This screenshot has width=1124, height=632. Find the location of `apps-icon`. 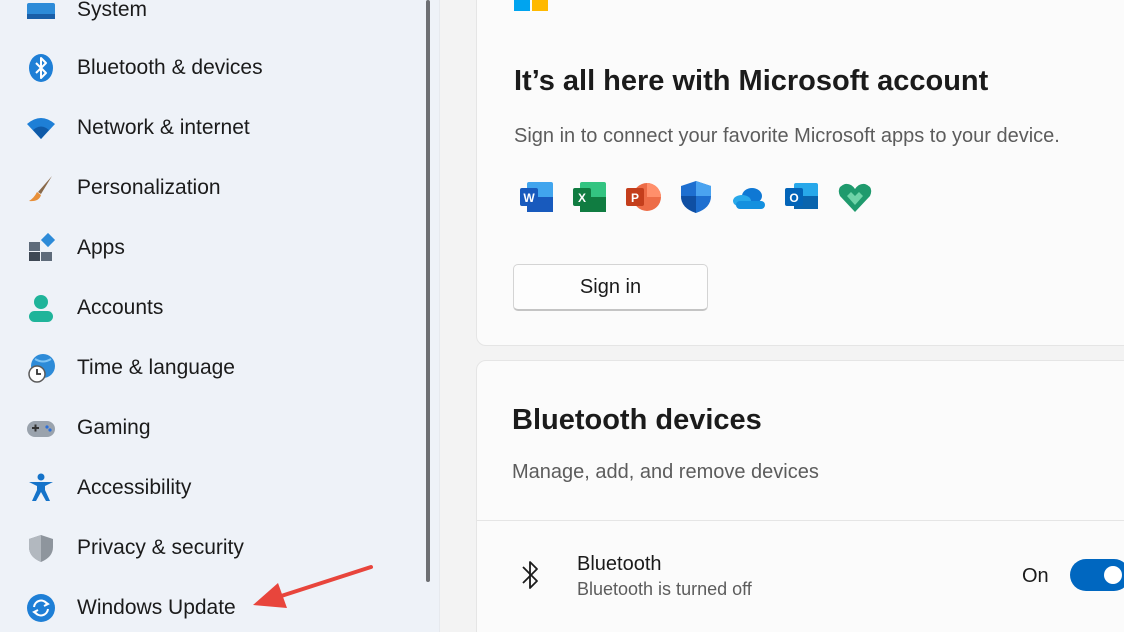

apps-icon is located at coordinates (41, 248).